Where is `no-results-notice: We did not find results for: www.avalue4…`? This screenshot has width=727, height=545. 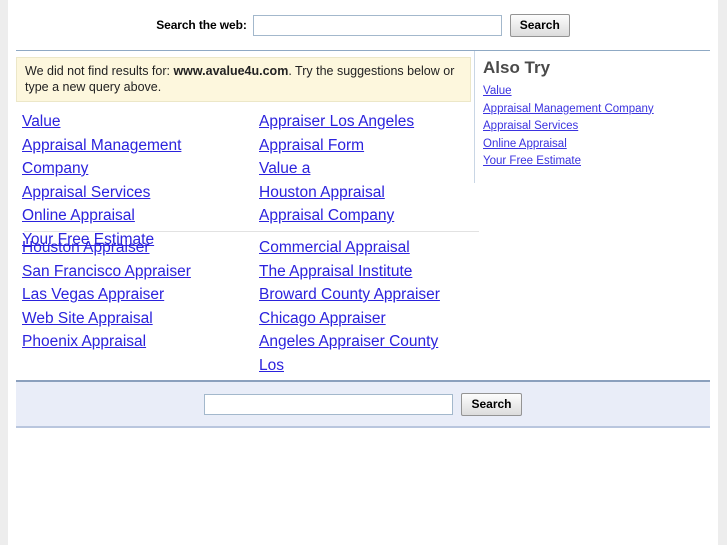 no-results-notice: We did not find results for: www.avalue4… is located at coordinates (243, 79).